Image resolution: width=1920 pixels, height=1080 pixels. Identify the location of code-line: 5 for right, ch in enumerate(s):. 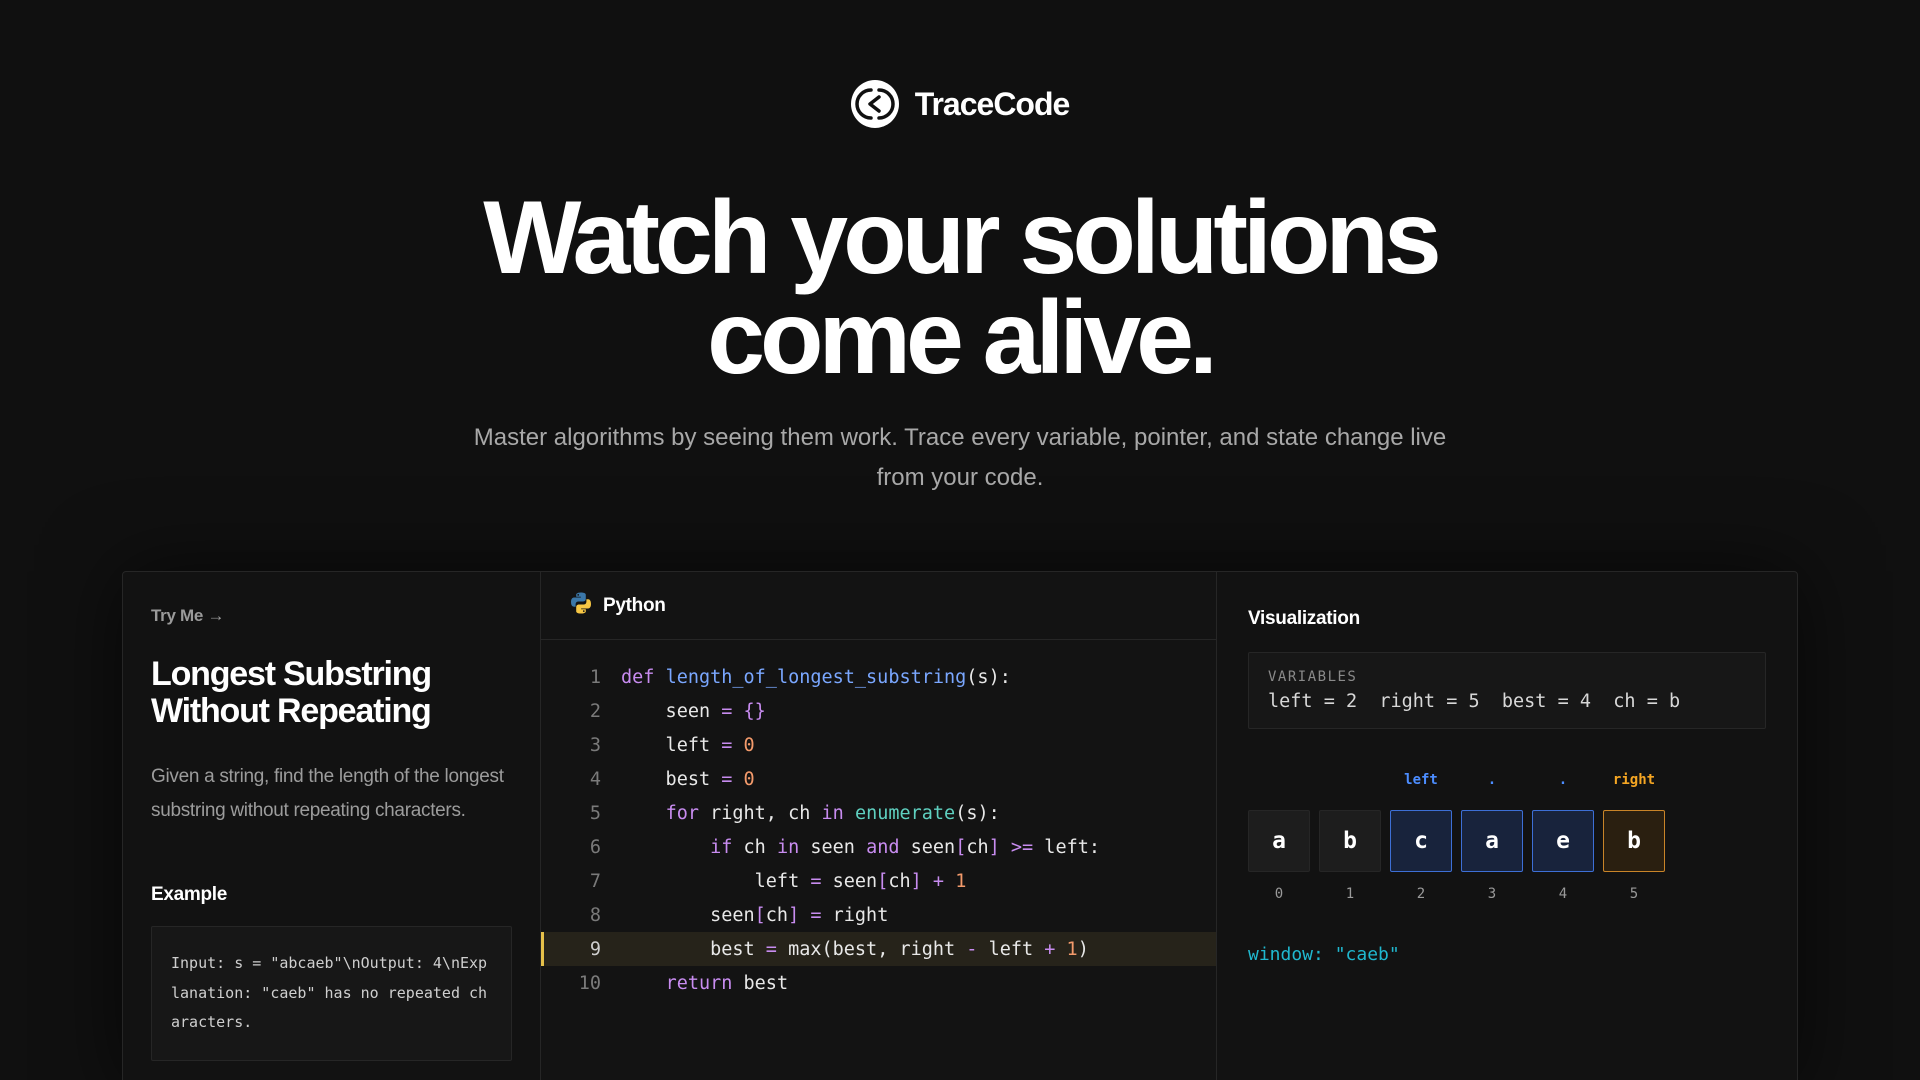
(878, 813).